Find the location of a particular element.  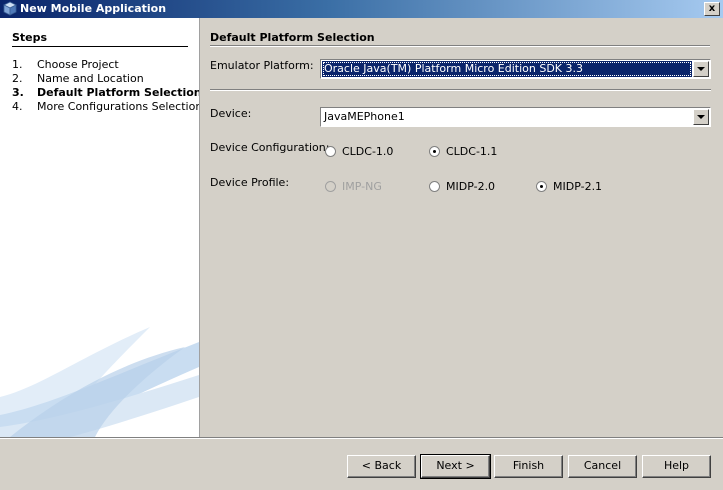

step-number: 3. is located at coordinates (18, 92).